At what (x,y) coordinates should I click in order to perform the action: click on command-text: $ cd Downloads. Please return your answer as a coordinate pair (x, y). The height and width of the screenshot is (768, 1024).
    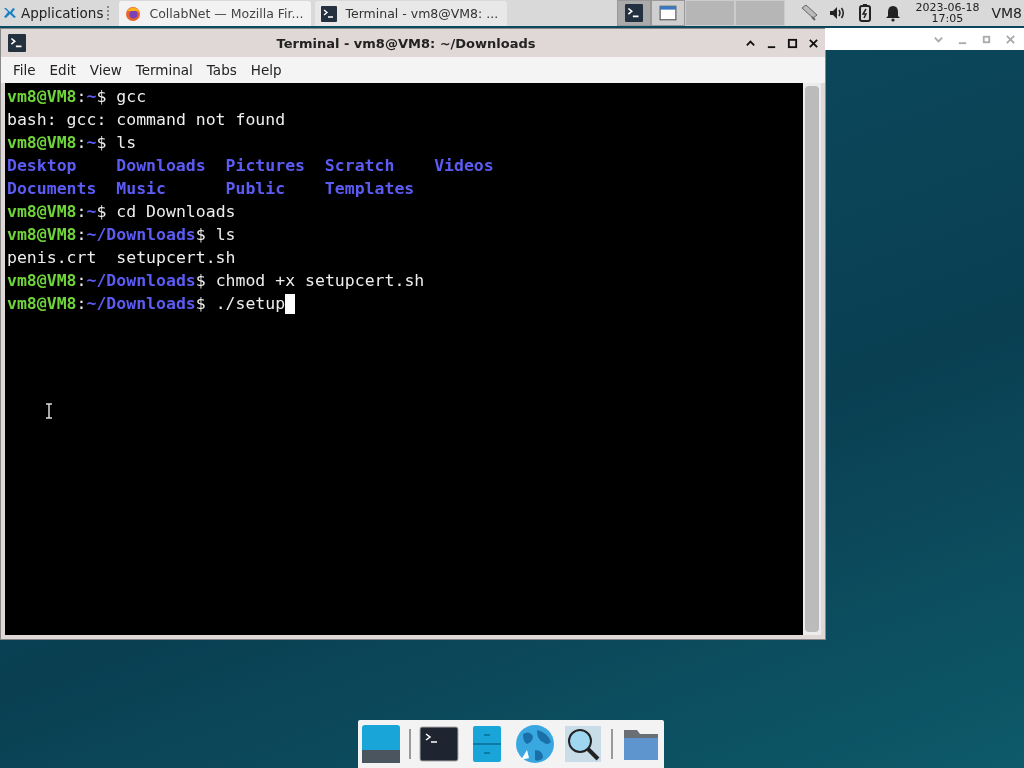
    Looking at the image, I should click on (166, 212).